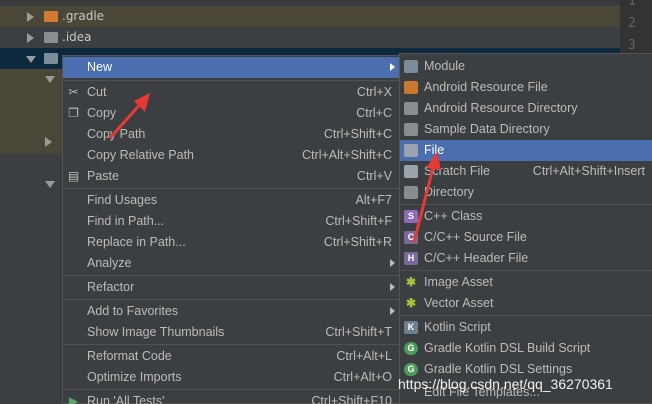 The image size is (652, 404). What do you see at coordinates (476, 258) in the screenshot?
I see `submenu-item-label: C/C++ Header File` at bounding box center [476, 258].